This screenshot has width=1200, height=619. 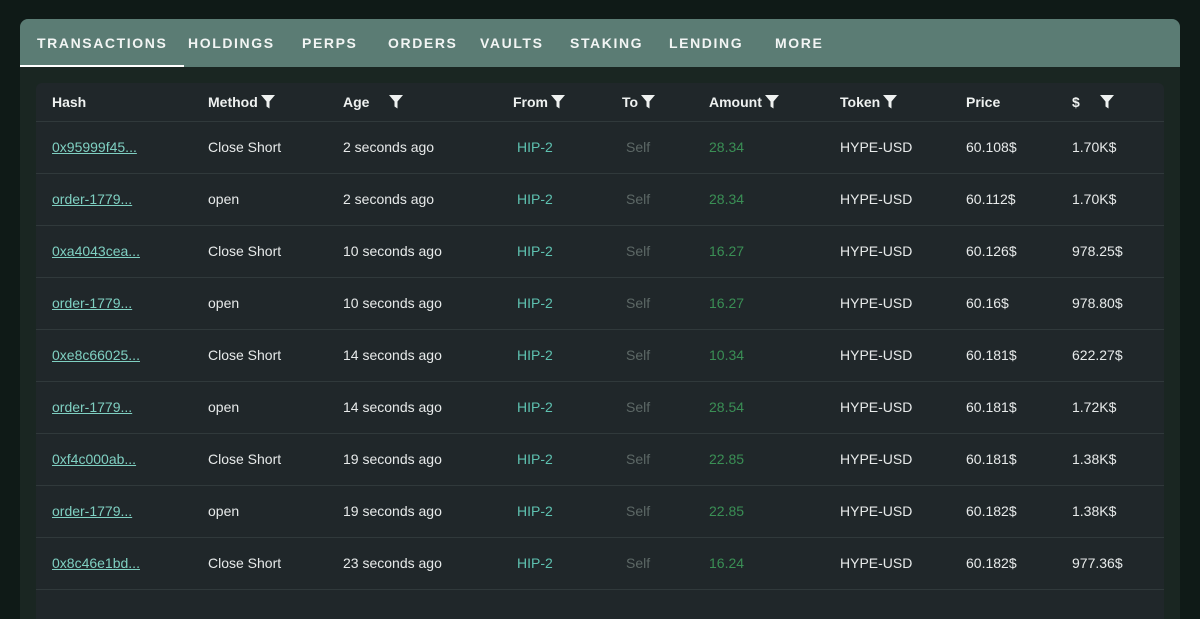 I want to click on column-header-price: Price, so click(x=983, y=102).